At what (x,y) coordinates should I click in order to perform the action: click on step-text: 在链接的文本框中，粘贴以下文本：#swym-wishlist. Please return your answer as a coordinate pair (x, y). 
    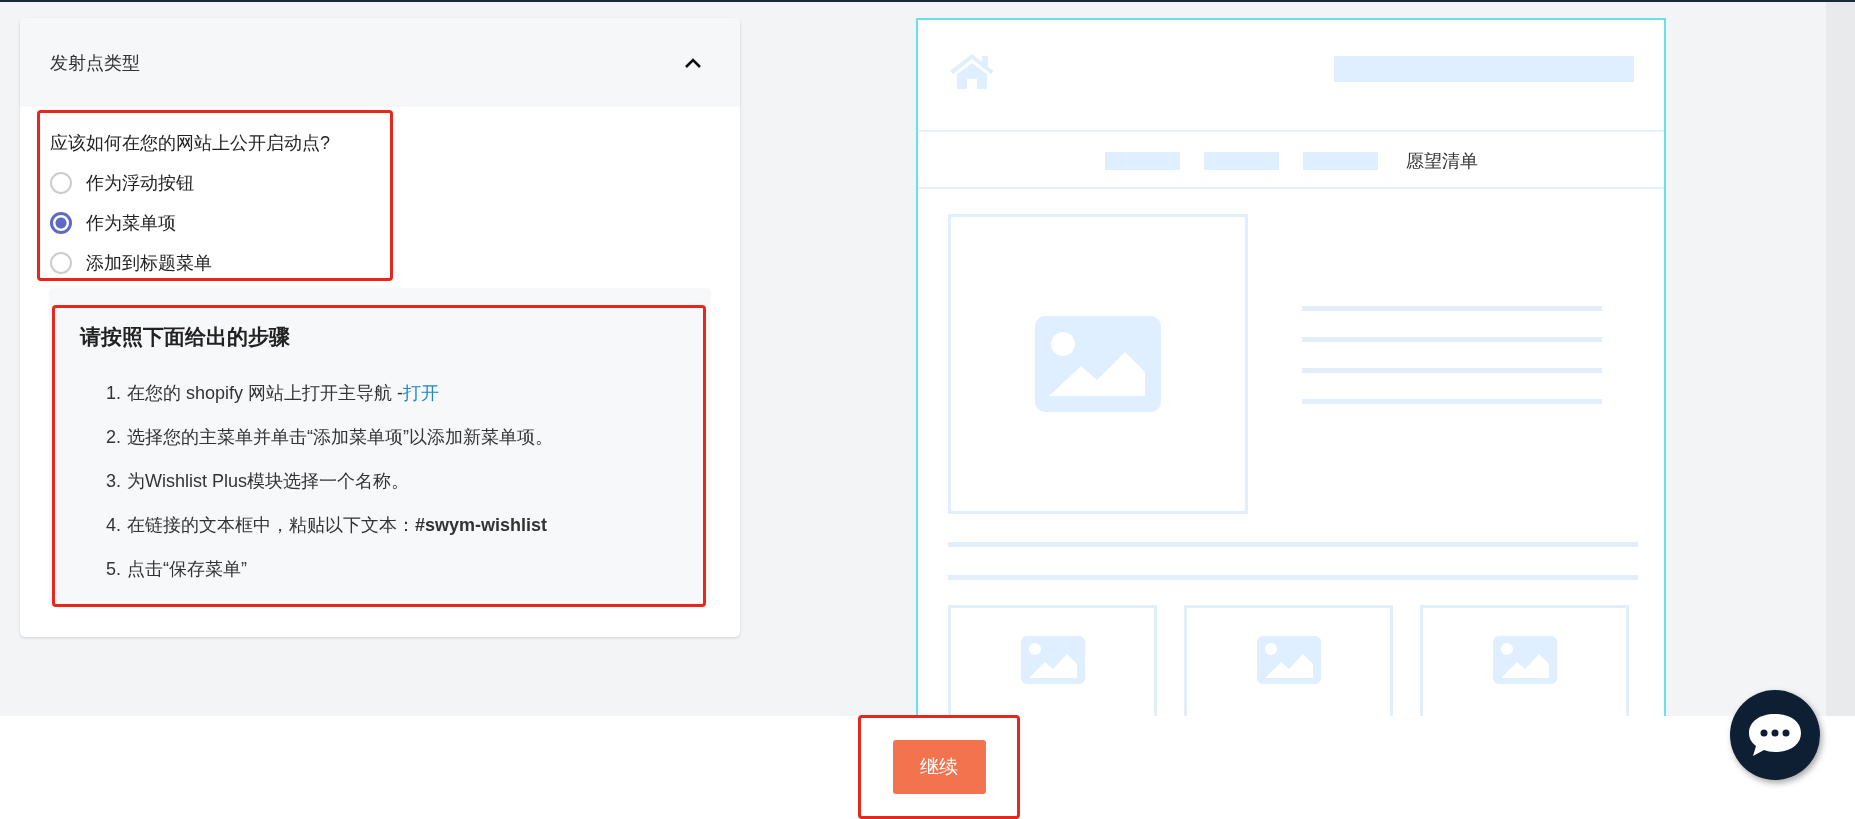
    Looking at the image, I should click on (337, 525).